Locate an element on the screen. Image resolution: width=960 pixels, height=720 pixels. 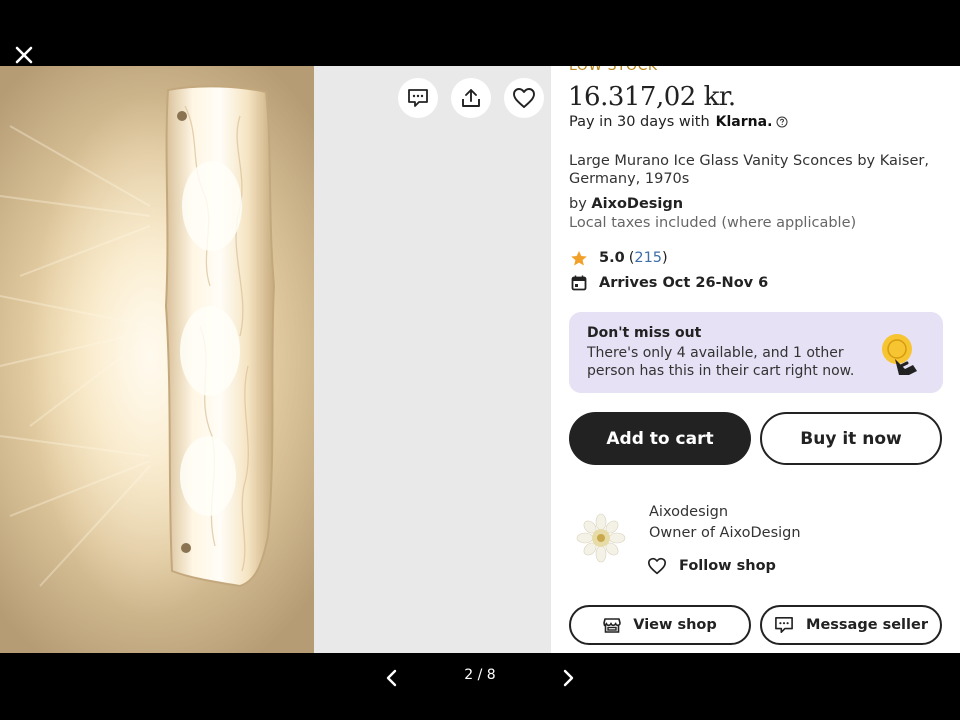
follow-shop-label: Follow shop is located at coordinates (727, 566).